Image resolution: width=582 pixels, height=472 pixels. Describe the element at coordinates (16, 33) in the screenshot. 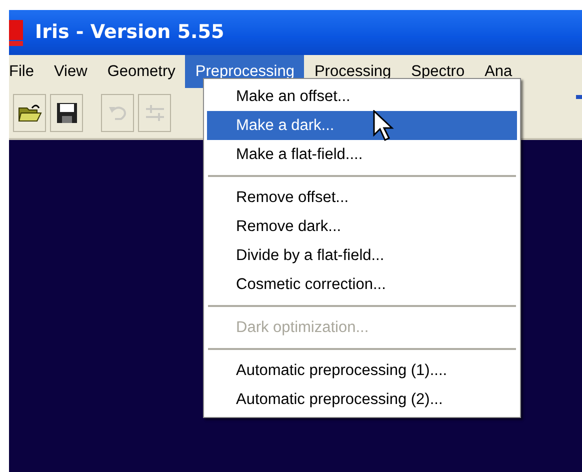

I see `app-icon` at that location.